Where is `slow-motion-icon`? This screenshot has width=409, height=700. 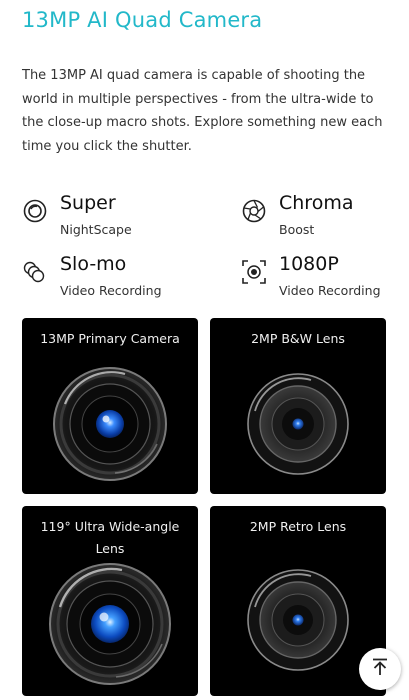
slow-motion-icon is located at coordinates (35, 272).